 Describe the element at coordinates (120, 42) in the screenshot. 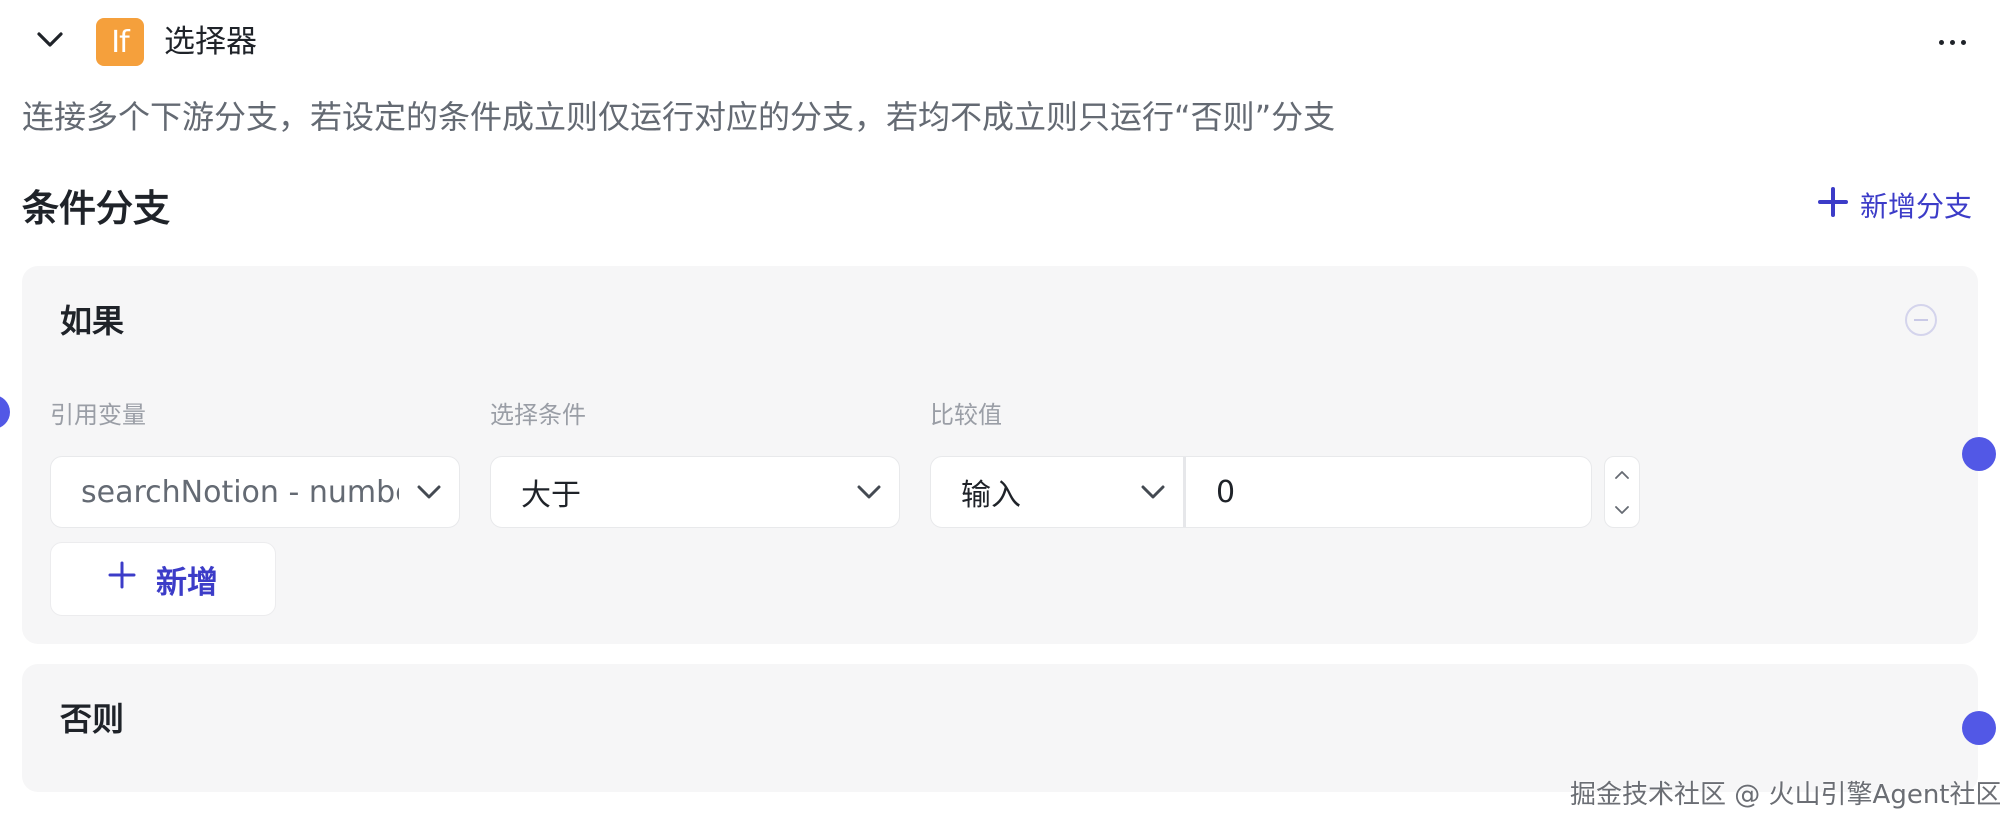

I see `if-node-icon: If` at that location.